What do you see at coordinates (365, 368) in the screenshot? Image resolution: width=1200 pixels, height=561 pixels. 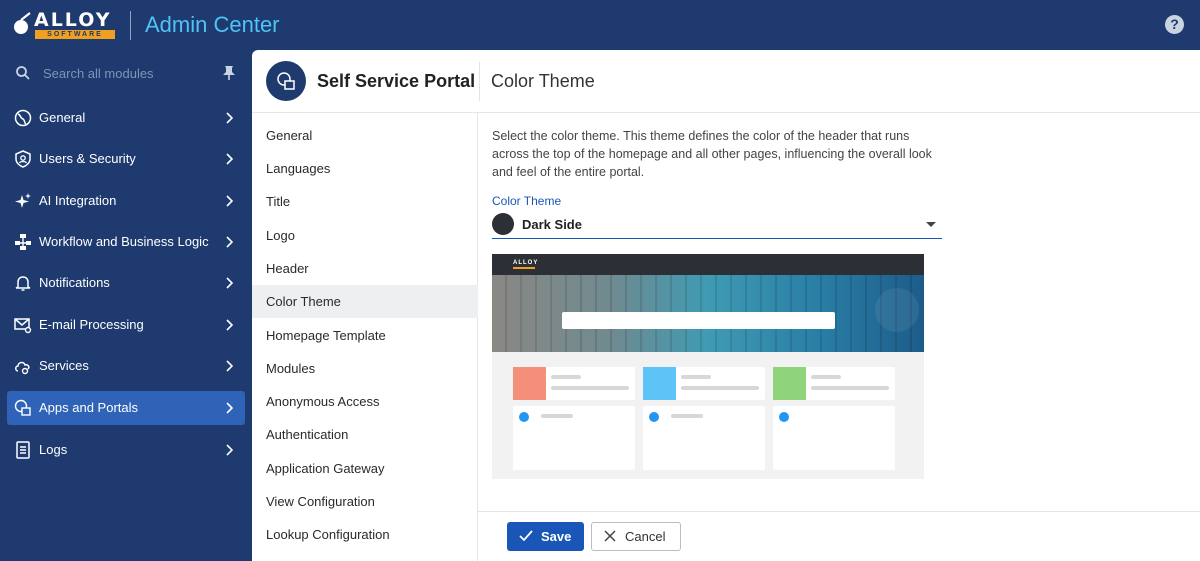 I see `subnav-item-modules: Modules` at bounding box center [365, 368].